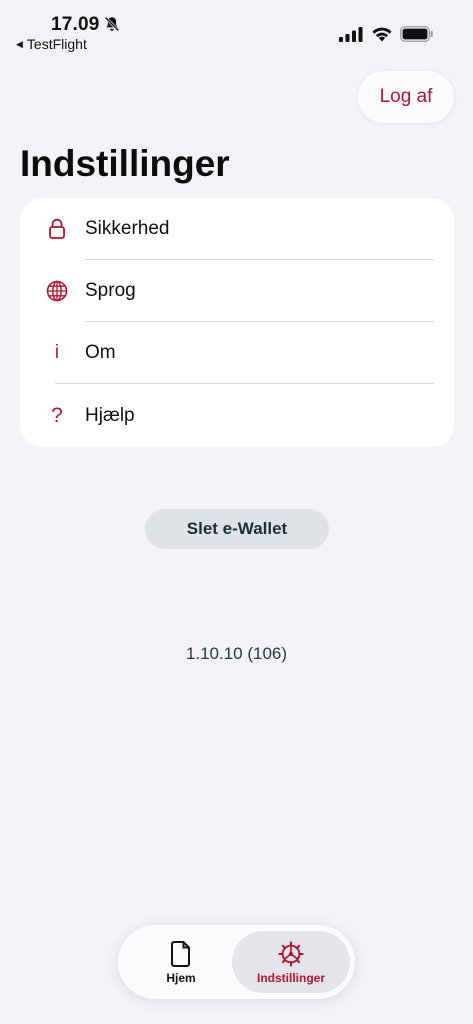 This screenshot has height=1024, width=473. I want to click on bell-slash-icon, so click(112, 24).